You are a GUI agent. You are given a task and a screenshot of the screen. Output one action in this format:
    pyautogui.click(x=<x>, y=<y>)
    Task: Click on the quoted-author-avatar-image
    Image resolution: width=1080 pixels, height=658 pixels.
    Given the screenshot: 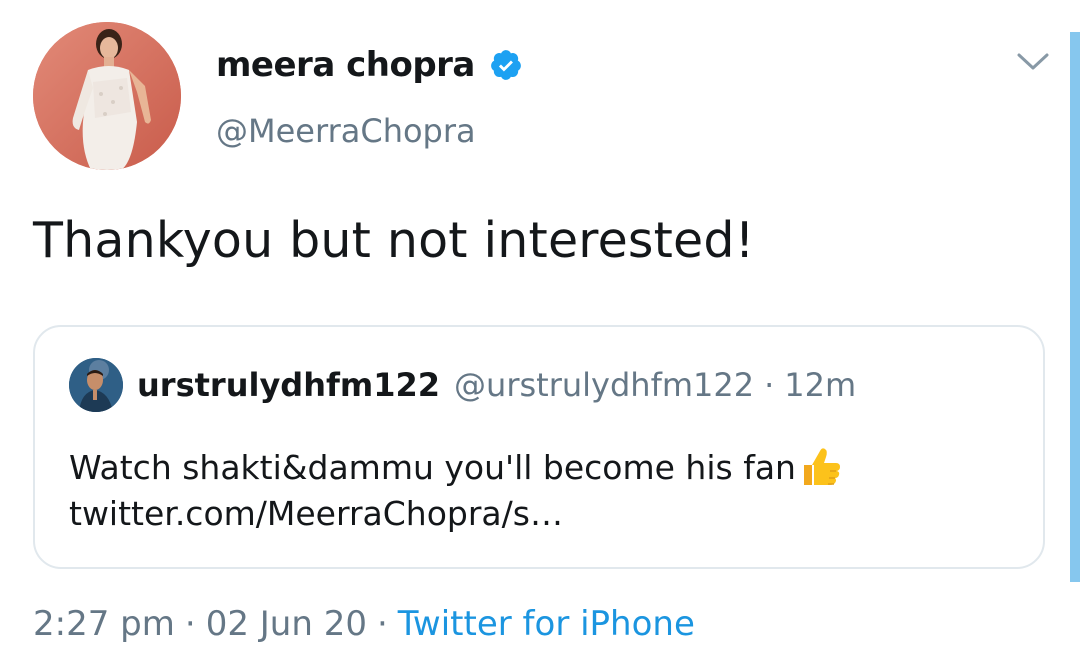 What is the action you would take?
    pyautogui.click(x=96, y=385)
    